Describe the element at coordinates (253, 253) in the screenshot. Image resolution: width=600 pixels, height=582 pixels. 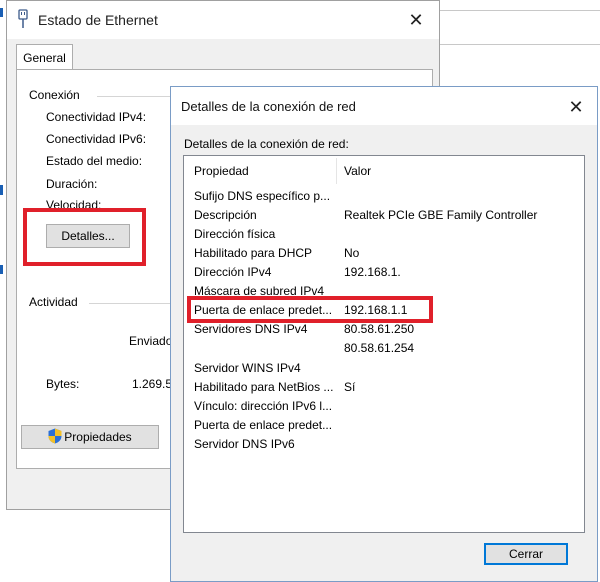
I see `row-property: Habilitado para DHCP` at that location.